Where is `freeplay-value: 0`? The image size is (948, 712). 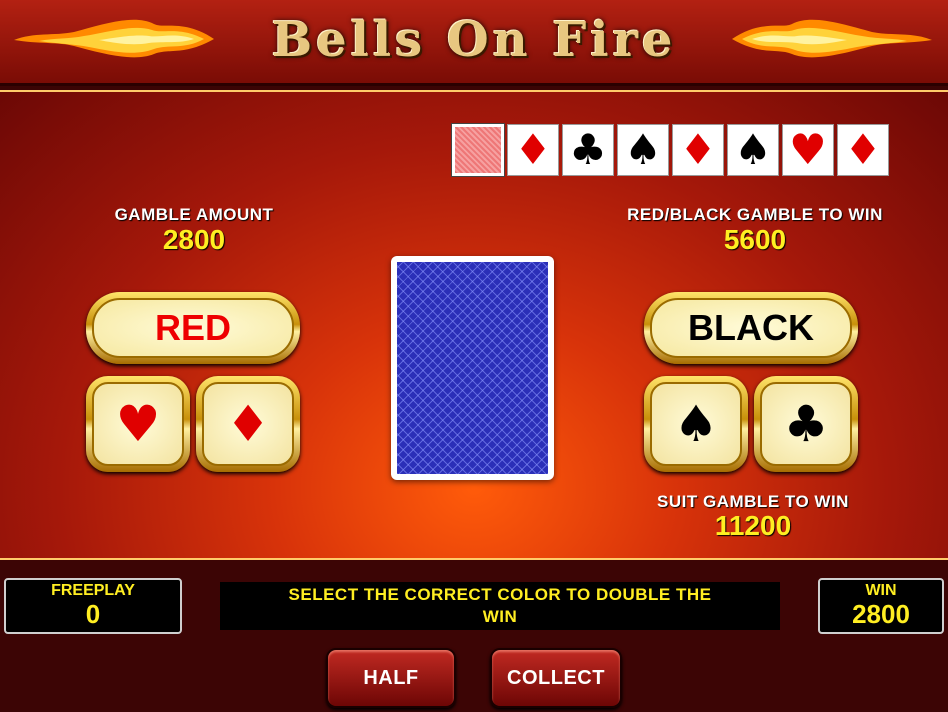 freeplay-value: 0 is located at coordinates (93, 614).